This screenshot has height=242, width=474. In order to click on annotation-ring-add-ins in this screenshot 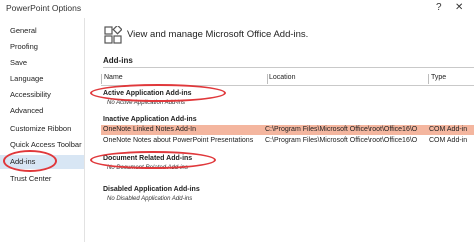, I will do `click(30, 161)`.